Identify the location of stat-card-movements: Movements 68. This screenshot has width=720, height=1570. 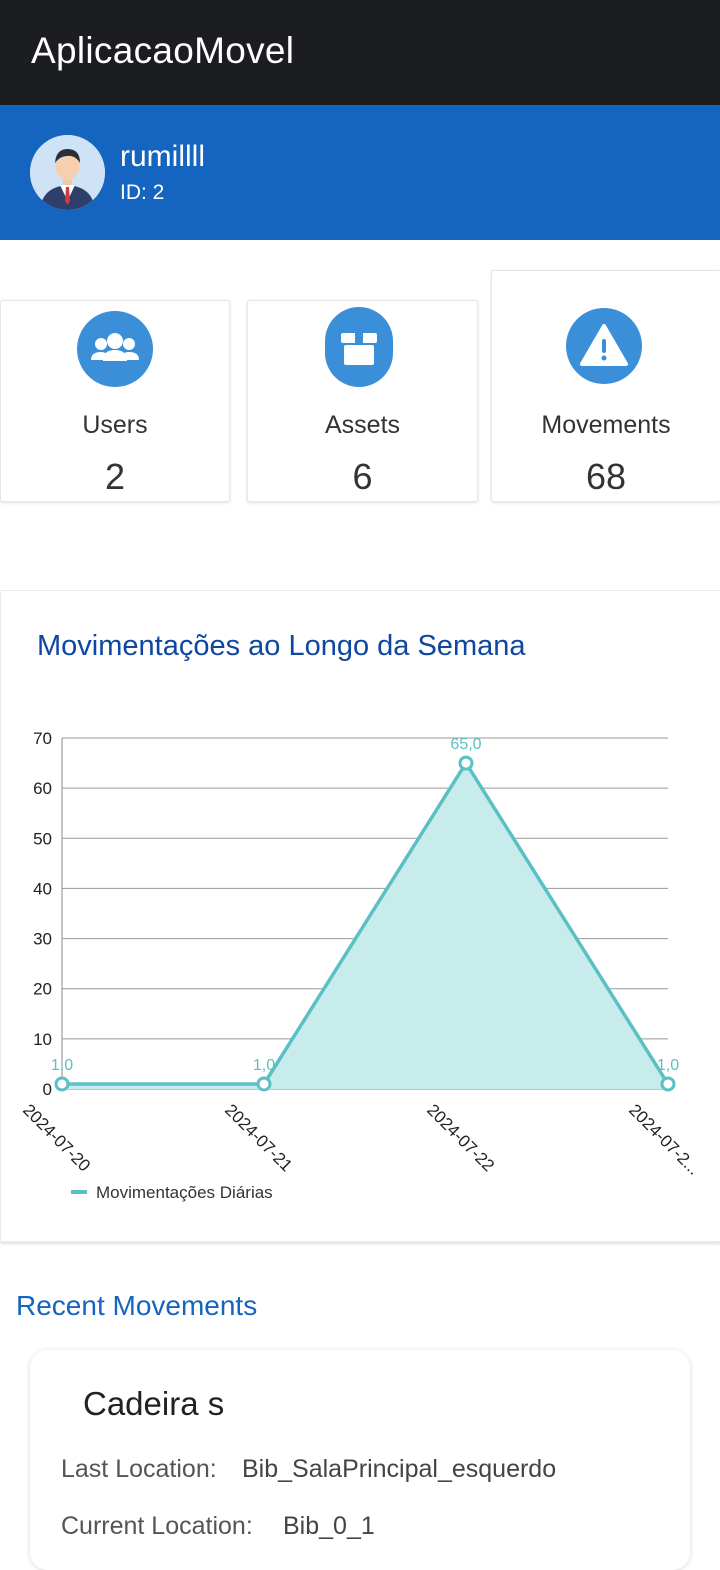
(605, 386).